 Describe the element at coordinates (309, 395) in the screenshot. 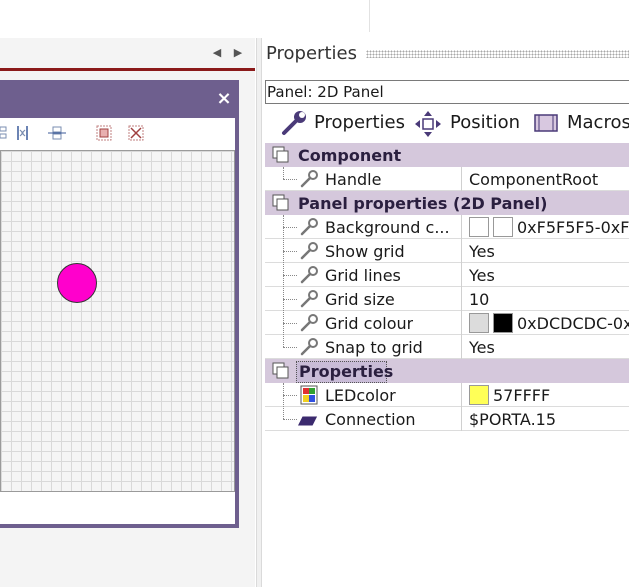

I see `palette-icon` at that location.